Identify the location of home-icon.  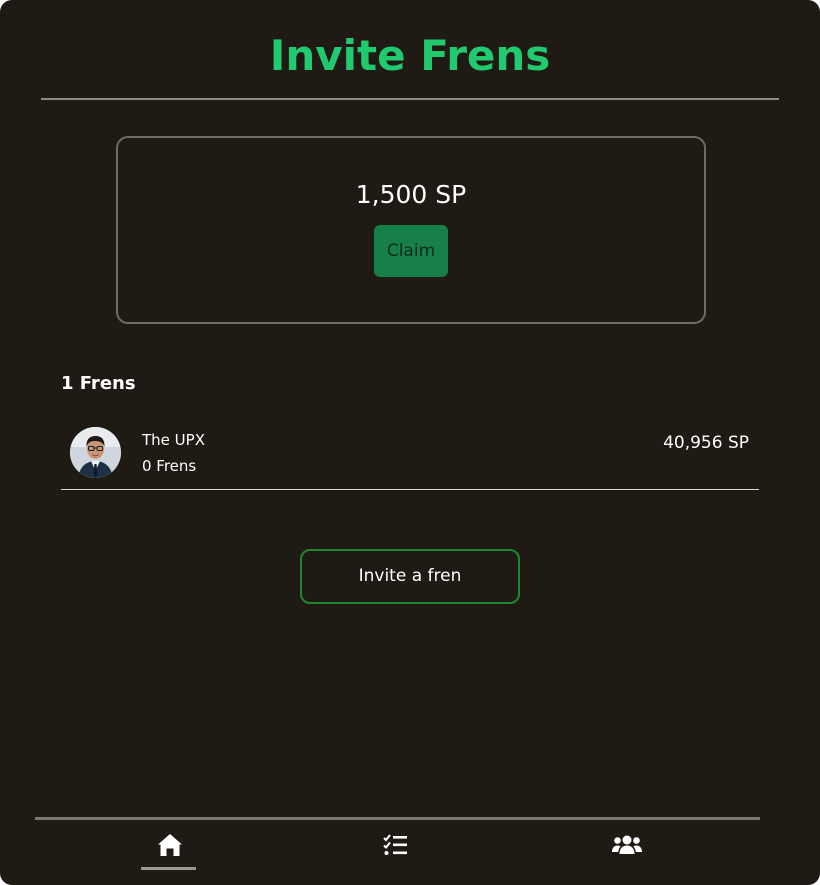
(170, 845).